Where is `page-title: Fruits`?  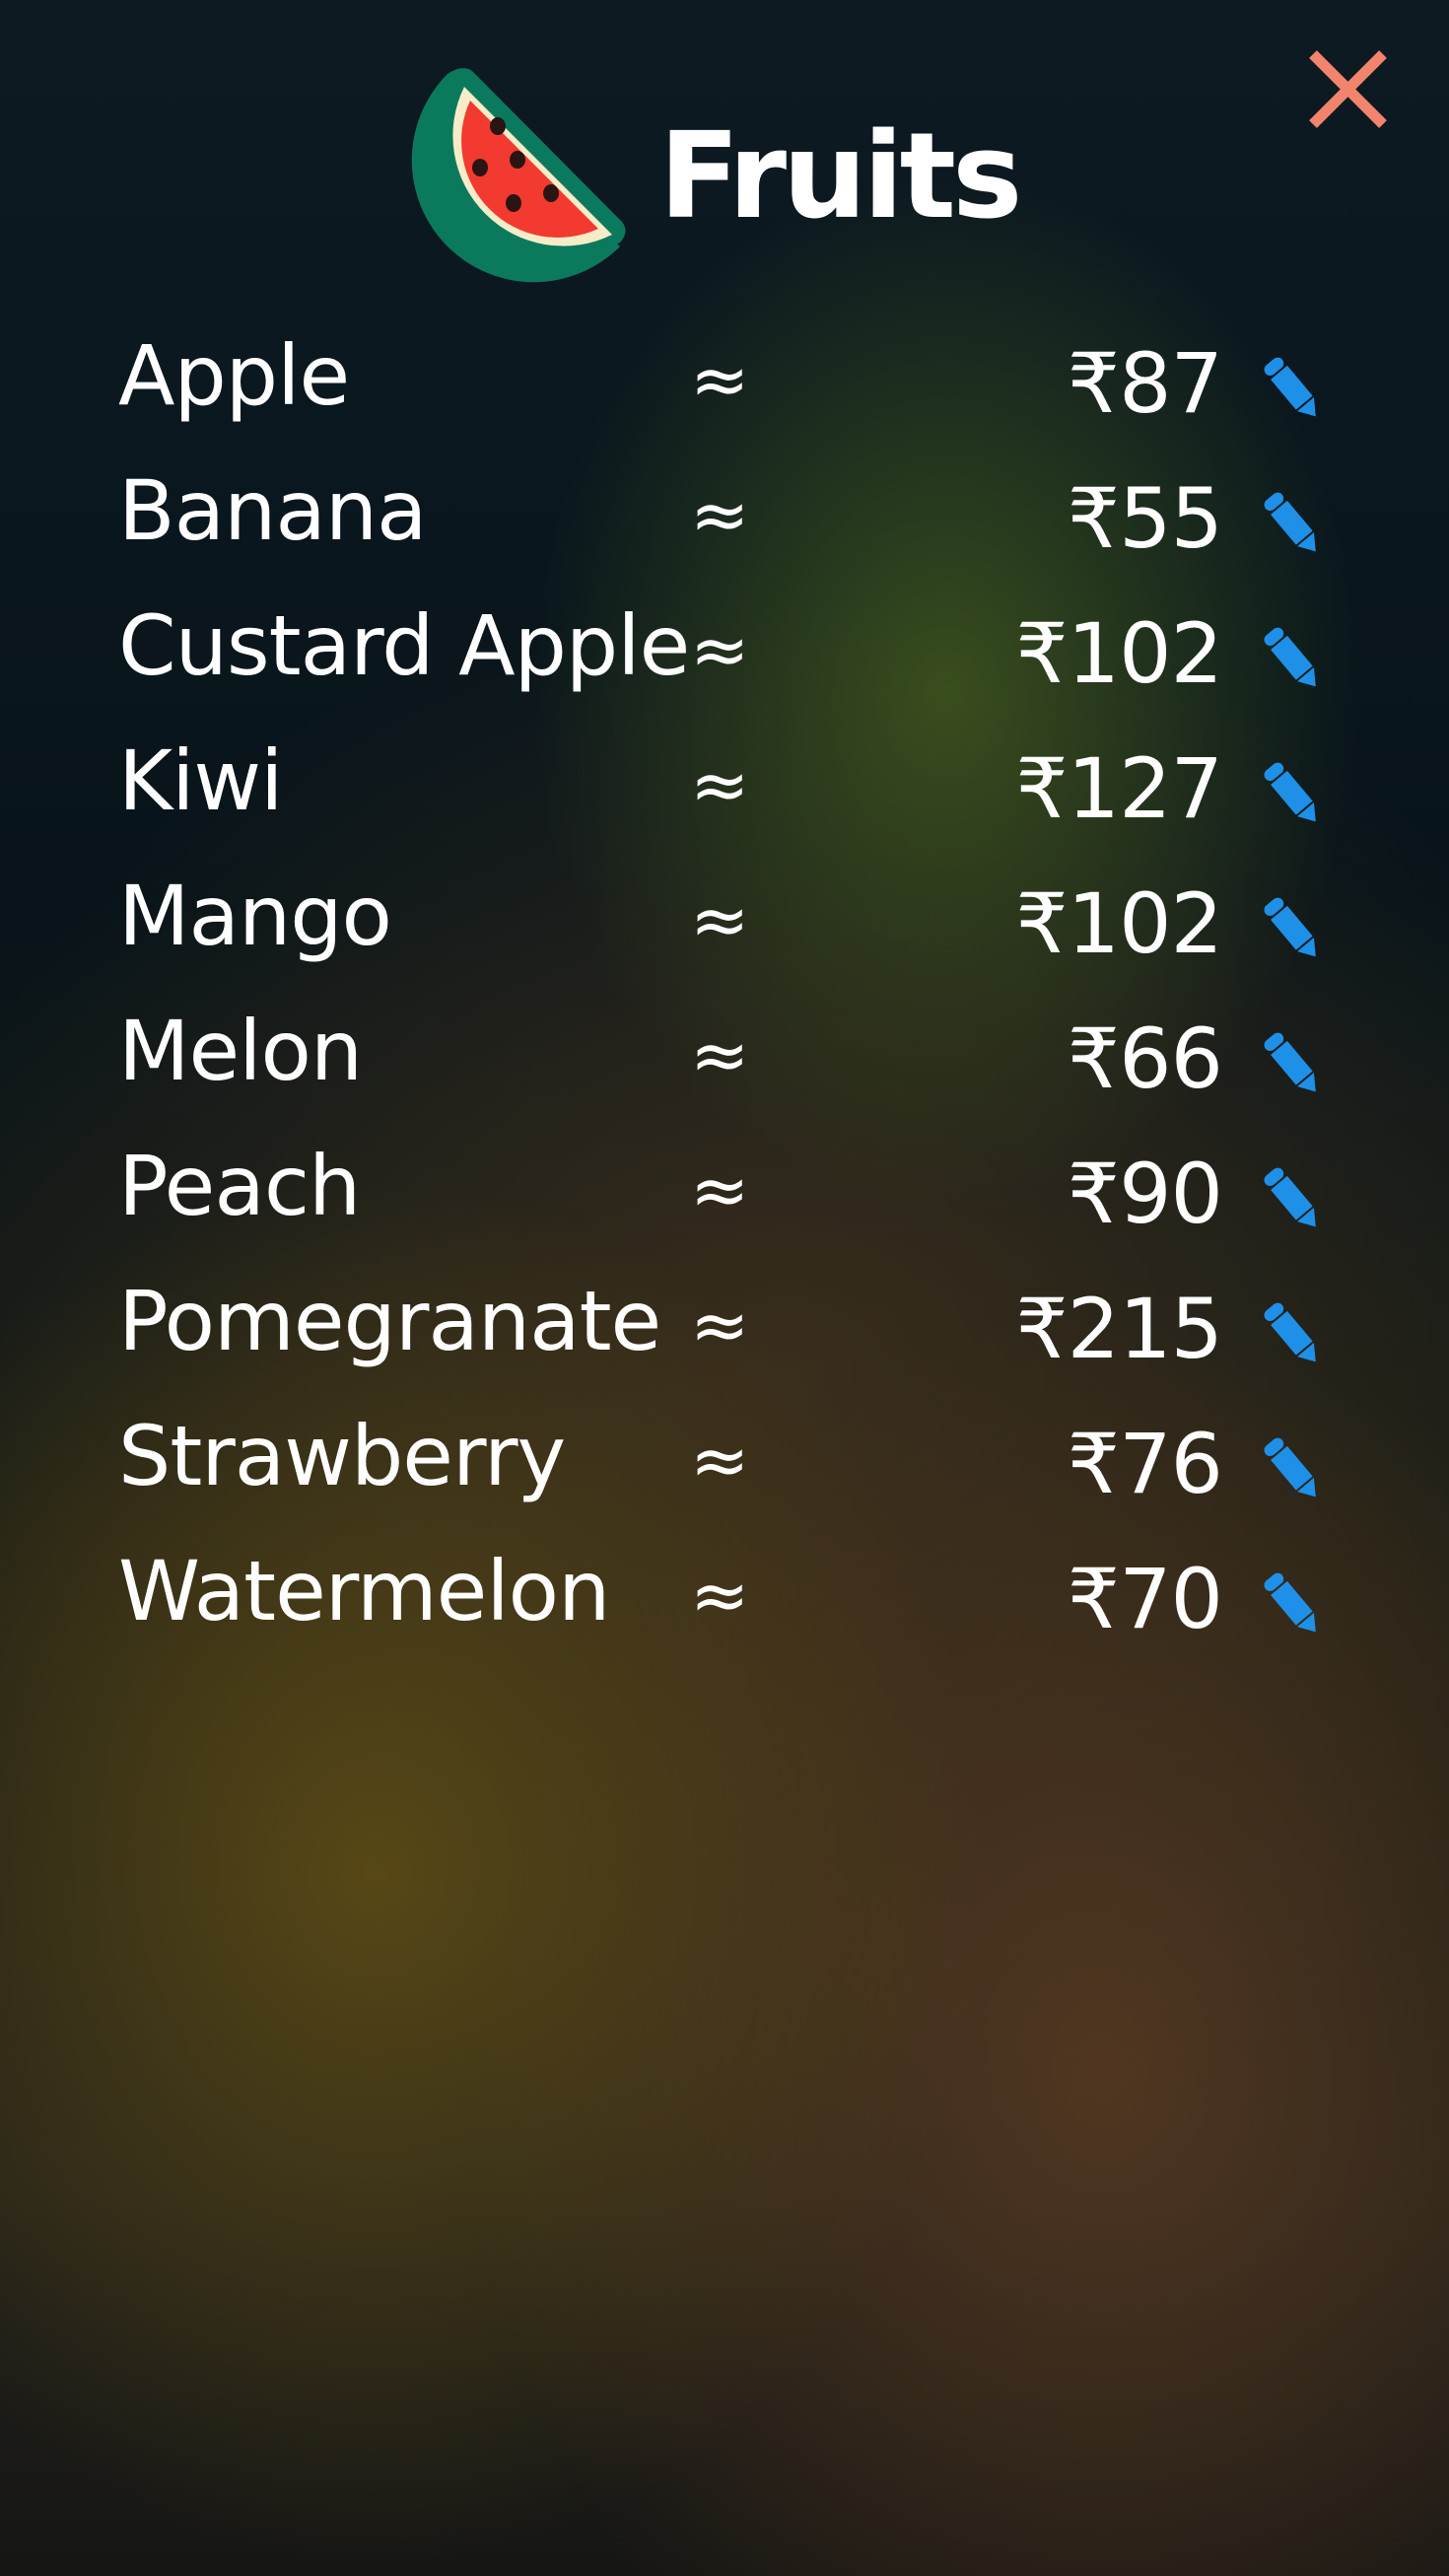 page-title: Fruits is located at coordinates (841, 177).